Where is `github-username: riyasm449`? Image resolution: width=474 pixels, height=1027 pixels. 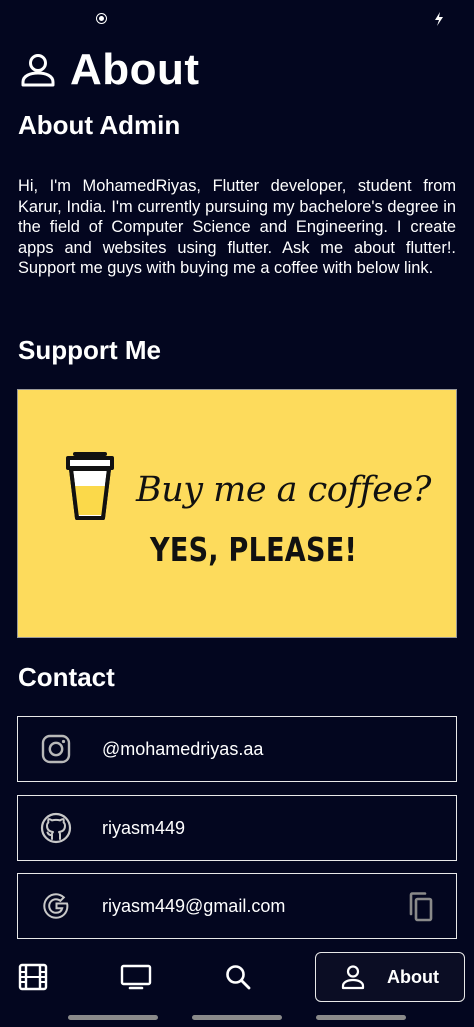
github-username: riyasm449 is located at coordinates (144, 827).